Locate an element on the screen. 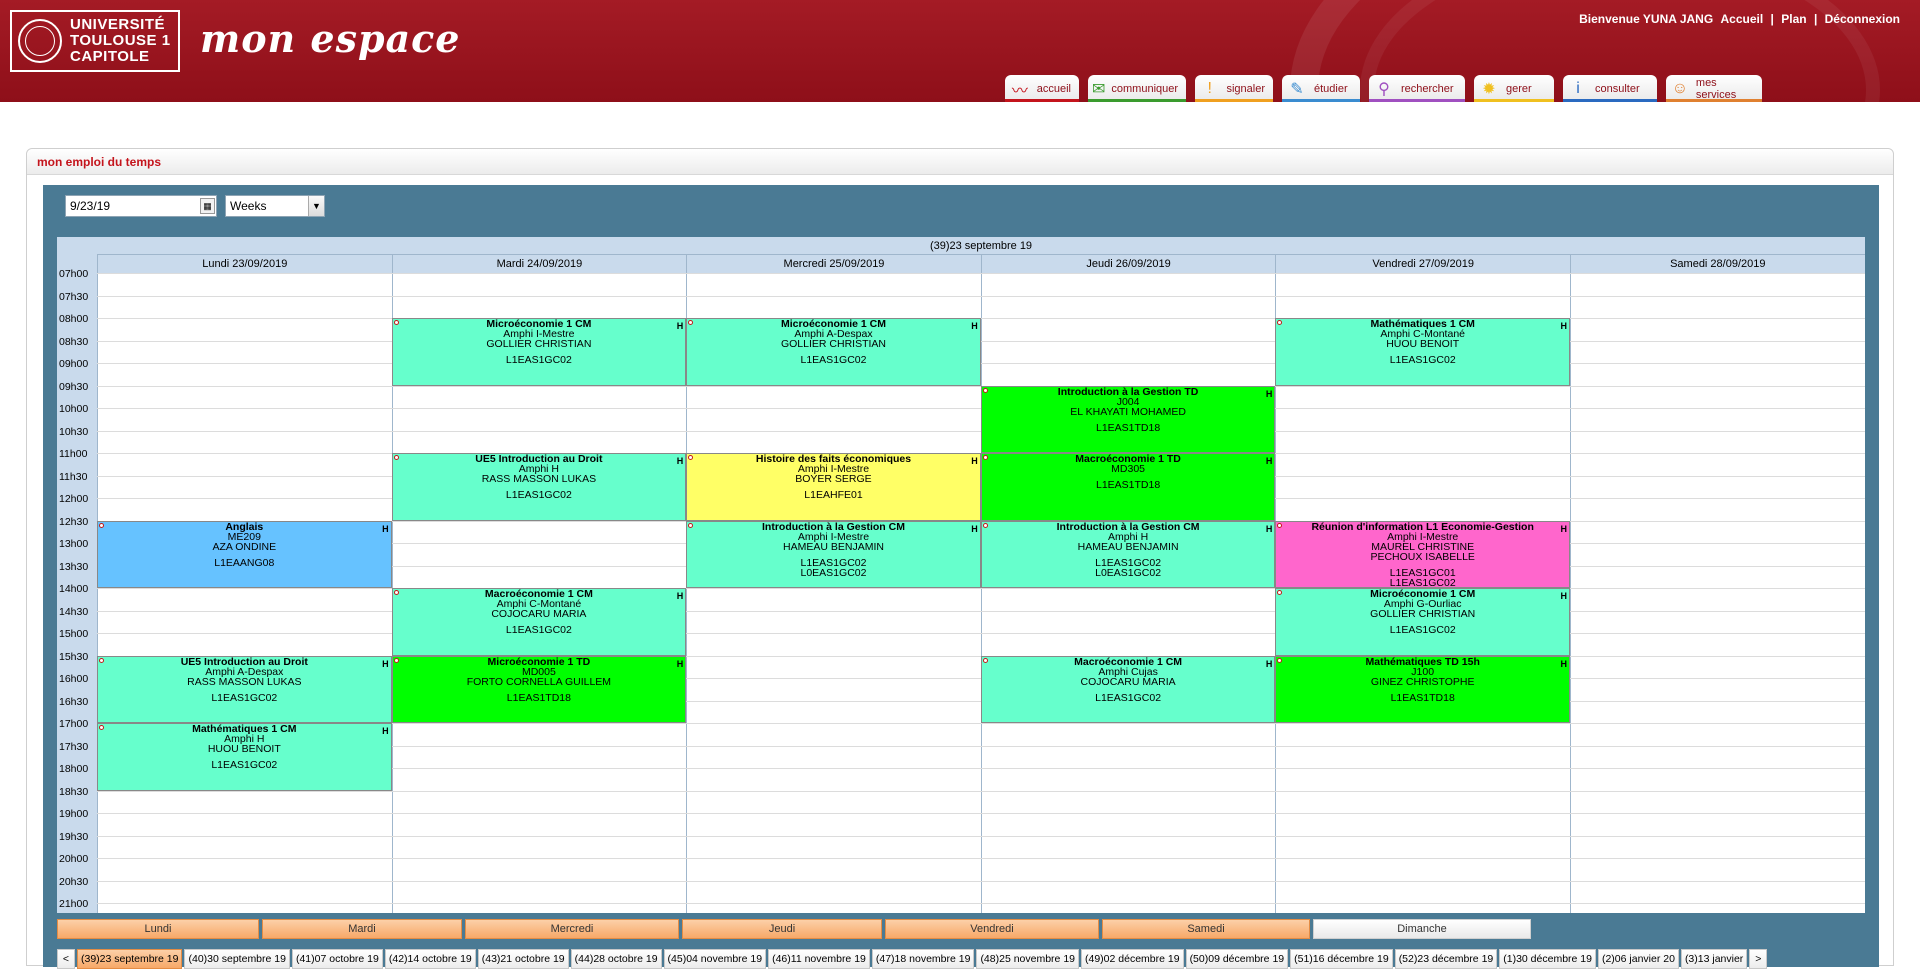  nav-tab-mes-services: ☺ mes services is located at coordinates (1714, 88).